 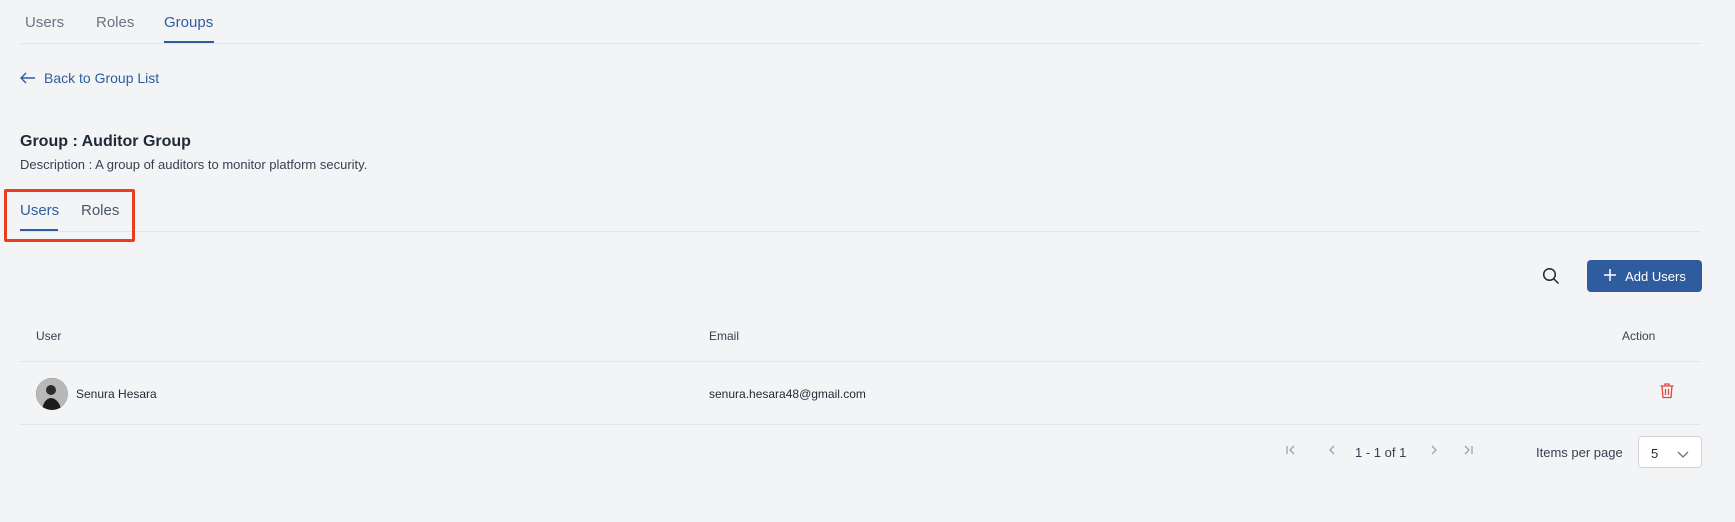 I want to click on last-page-icon, so click(x=1468, y=452).